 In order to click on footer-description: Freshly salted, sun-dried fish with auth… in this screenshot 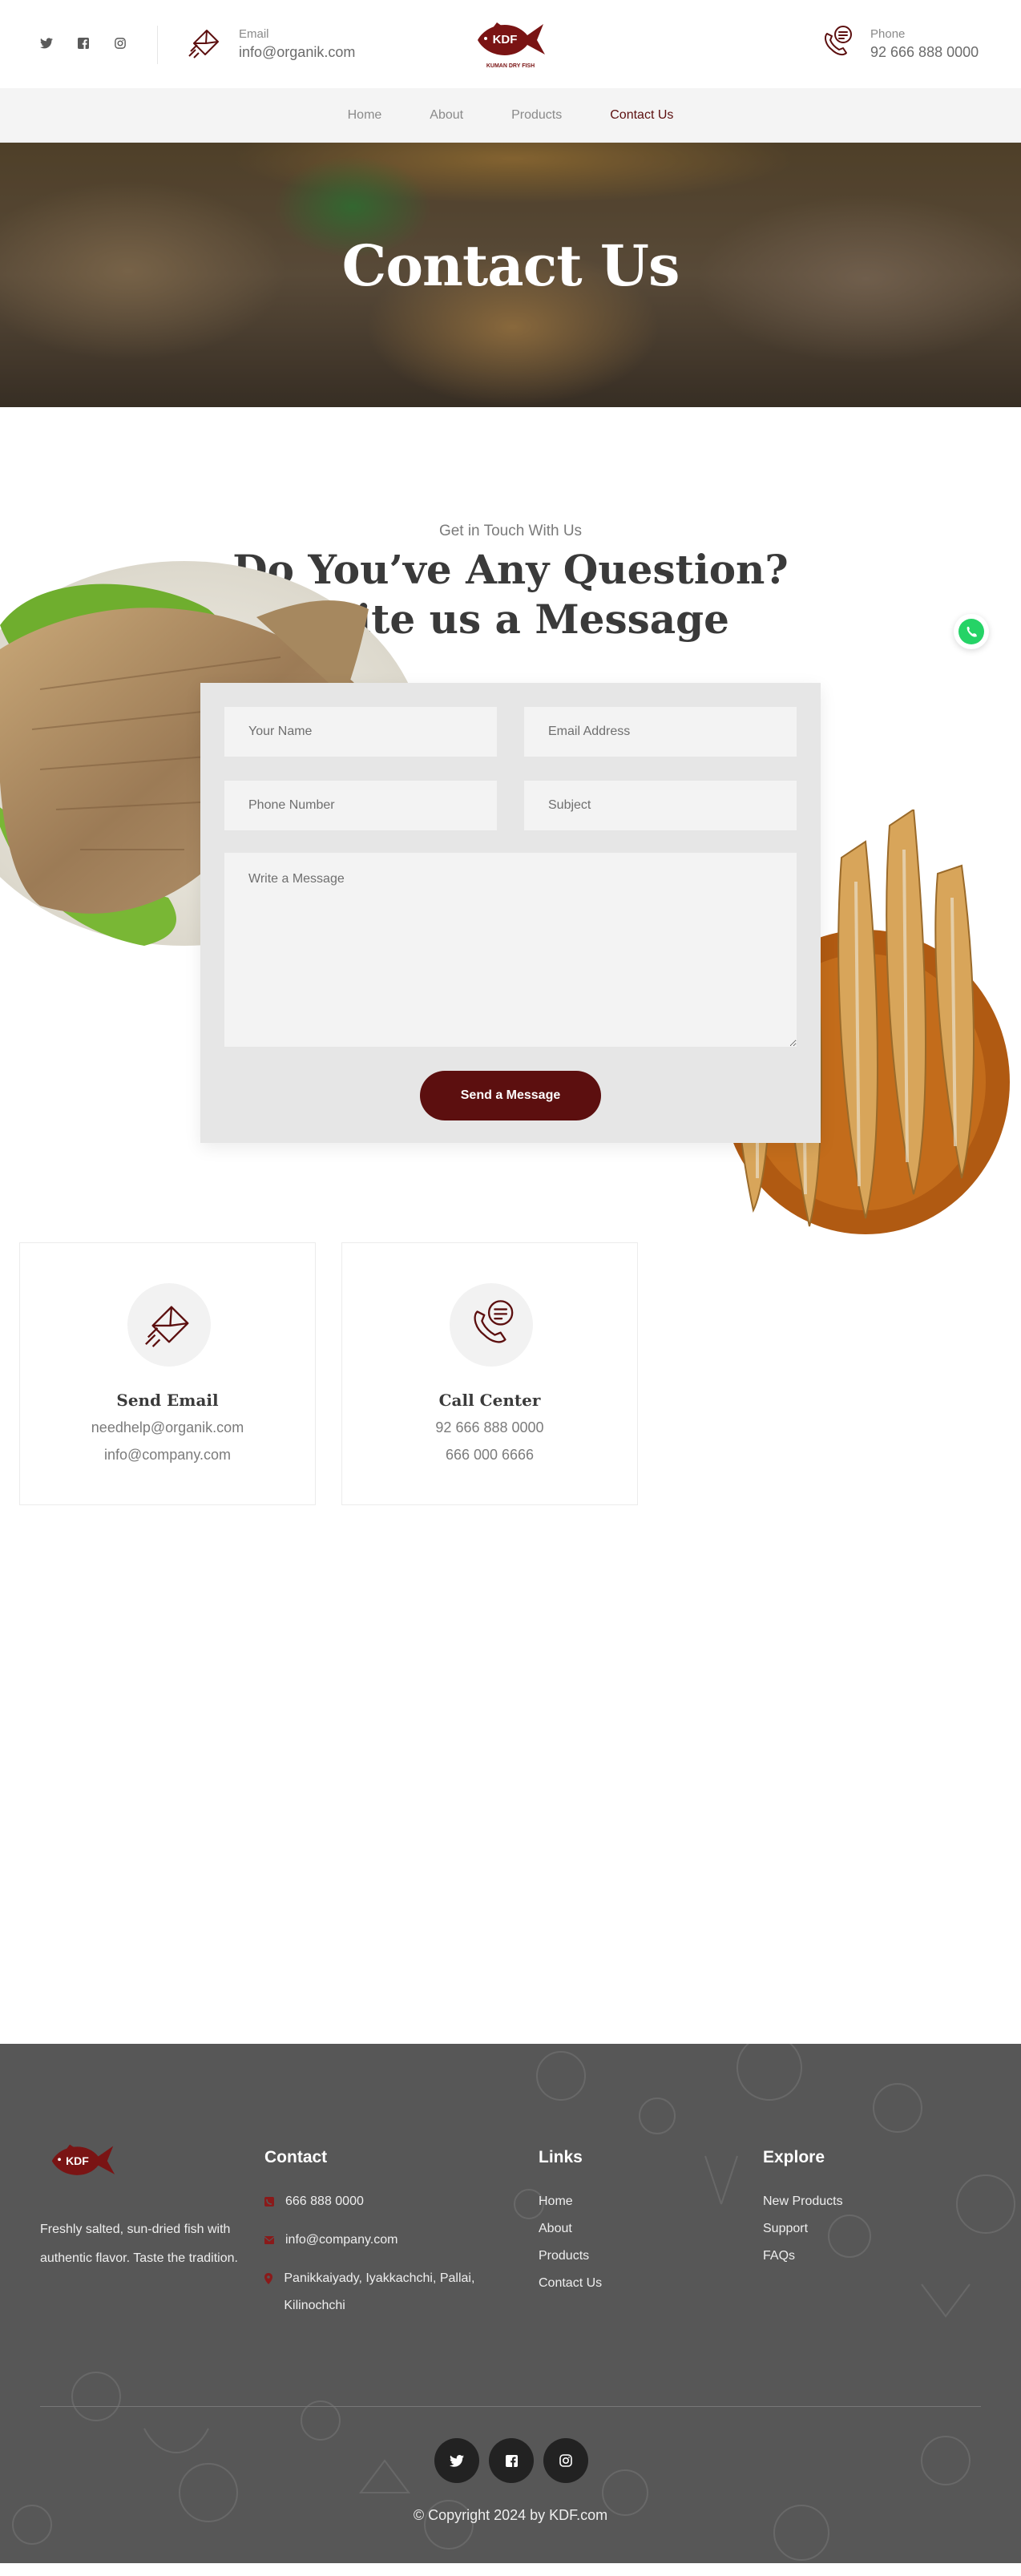, I will do `click(139, 2244)`.